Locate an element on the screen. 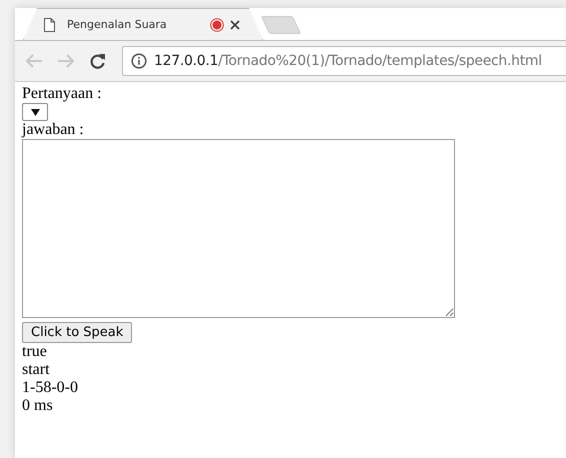 The image size is (566, 458). info-icon is located at coordinates (139, 61).